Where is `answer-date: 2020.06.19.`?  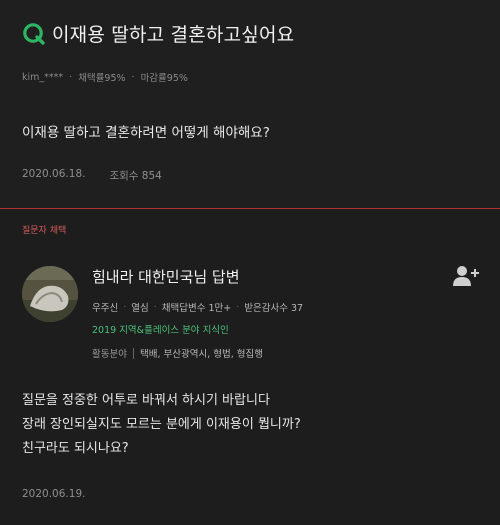
answer-date: 2020.06.19. is located at coordinates (54, 494).